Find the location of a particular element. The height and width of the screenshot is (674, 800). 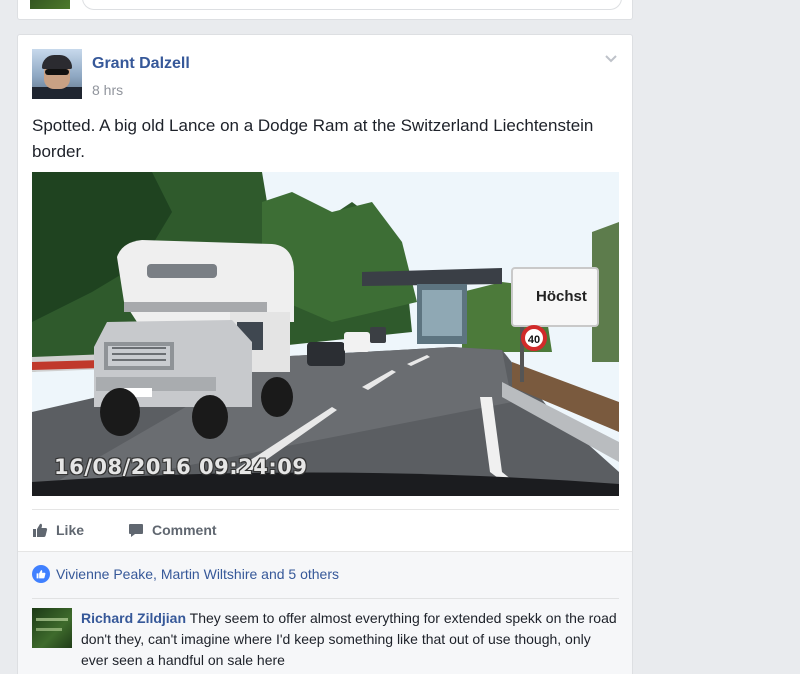

previous-comment-input is located at coordinates (352, 5).